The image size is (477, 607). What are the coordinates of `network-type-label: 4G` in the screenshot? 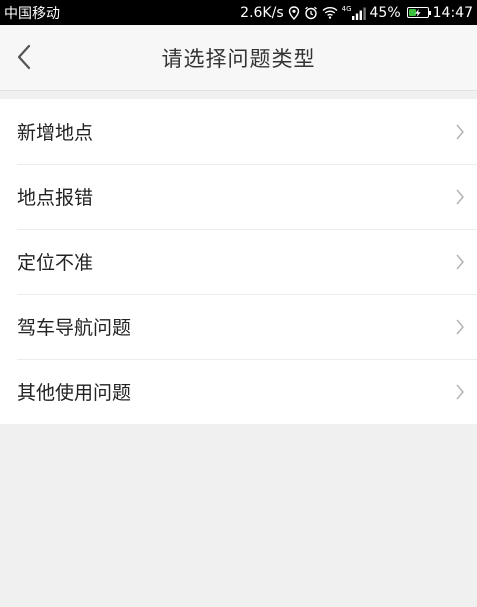 It's located at (346, 8).